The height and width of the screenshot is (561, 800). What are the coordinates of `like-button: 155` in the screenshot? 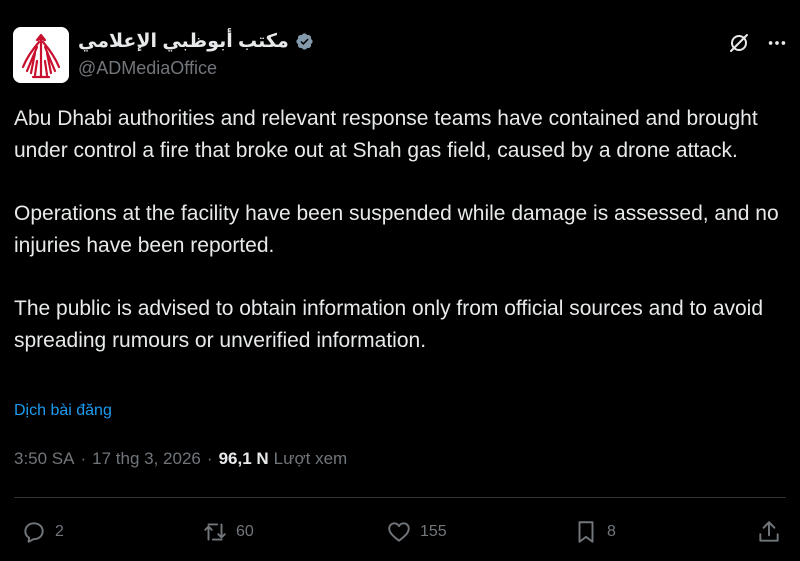 It's located at (416, 532).